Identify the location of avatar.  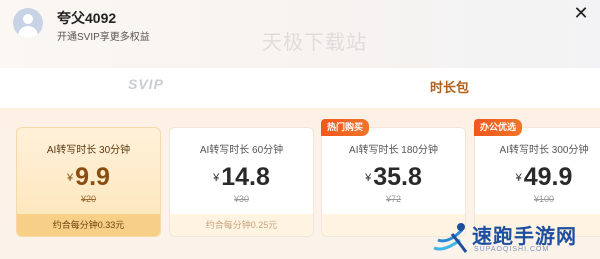
(28, 23).